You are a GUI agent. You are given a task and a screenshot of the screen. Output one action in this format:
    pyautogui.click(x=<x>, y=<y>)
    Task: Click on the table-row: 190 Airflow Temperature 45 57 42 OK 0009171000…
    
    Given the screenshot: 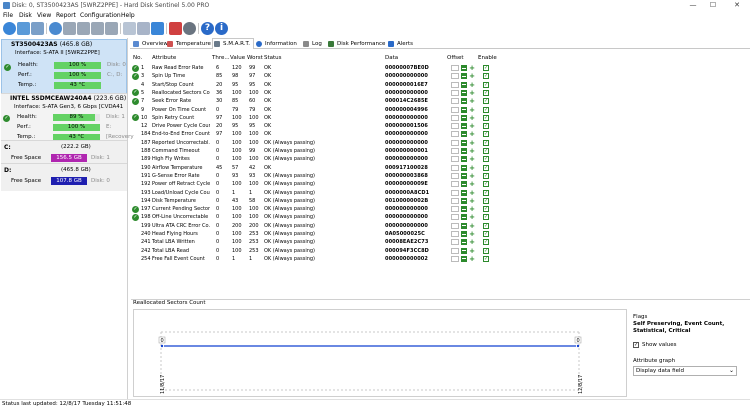 What is the action you would take?
    pyautogui.click(x=313, y=168)
    